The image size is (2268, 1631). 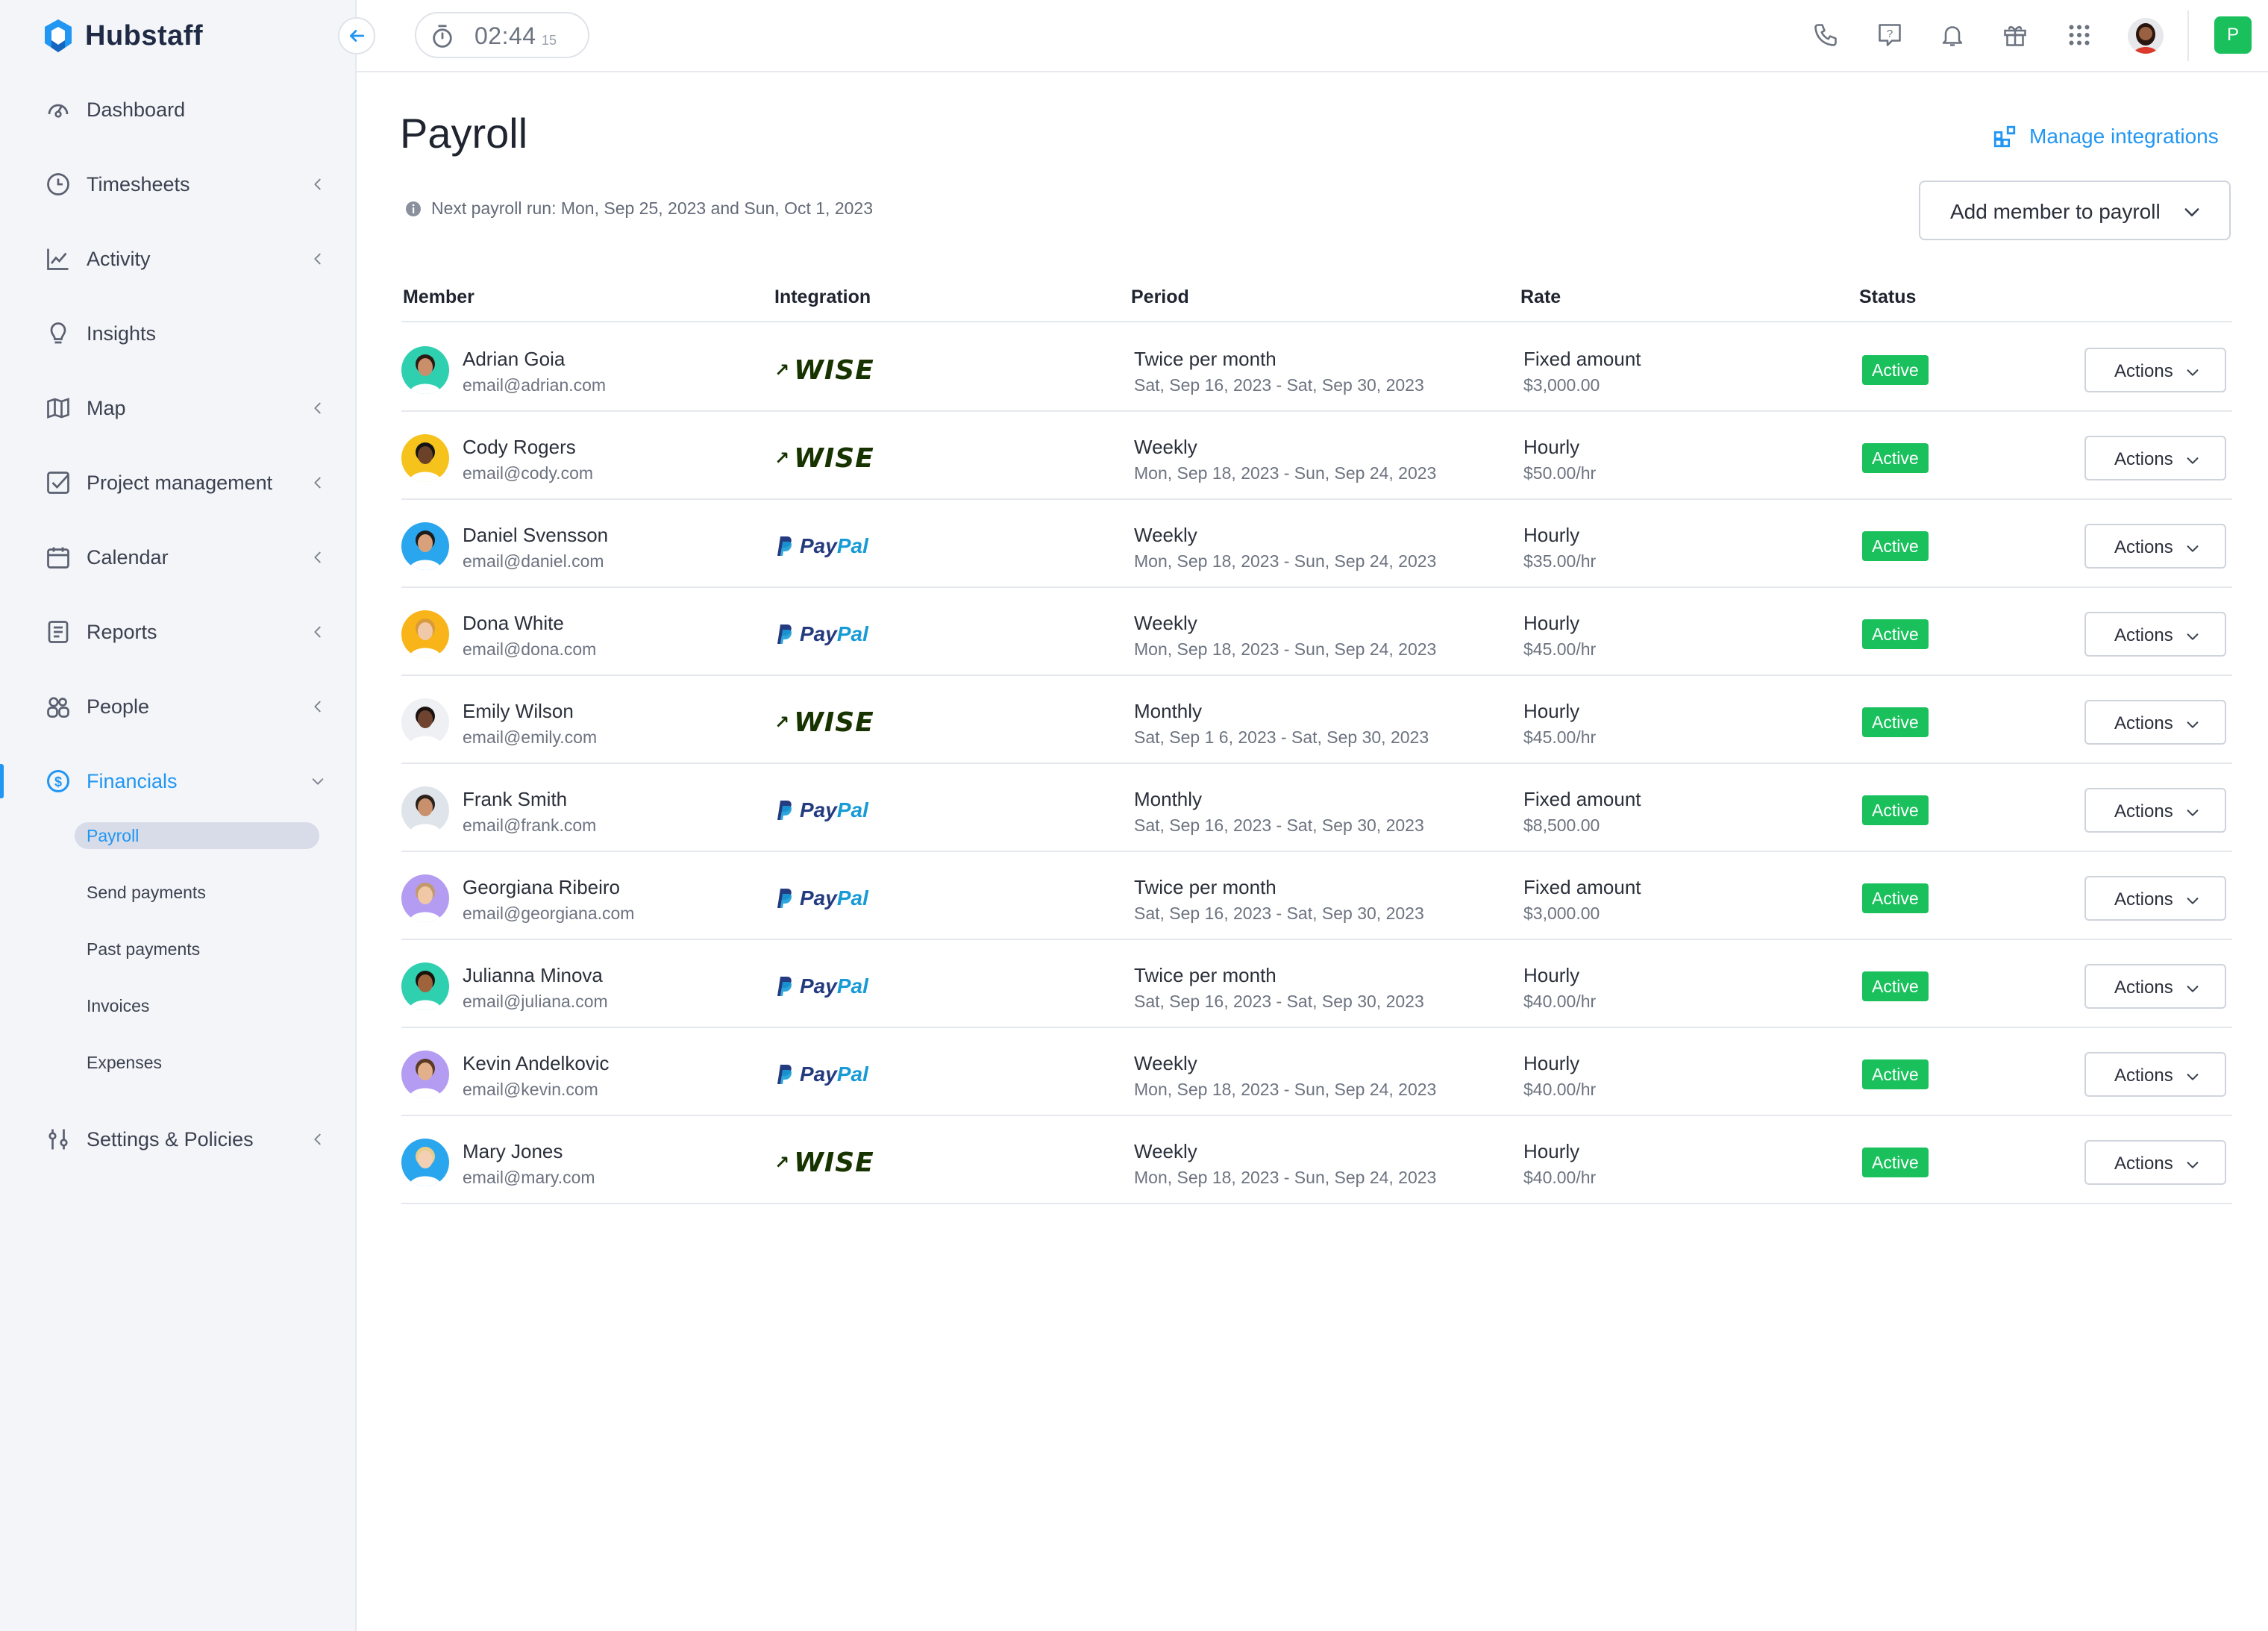 I want to click on sidebar-subitem-send-payments: Send payments, so click(x=140, y=892).